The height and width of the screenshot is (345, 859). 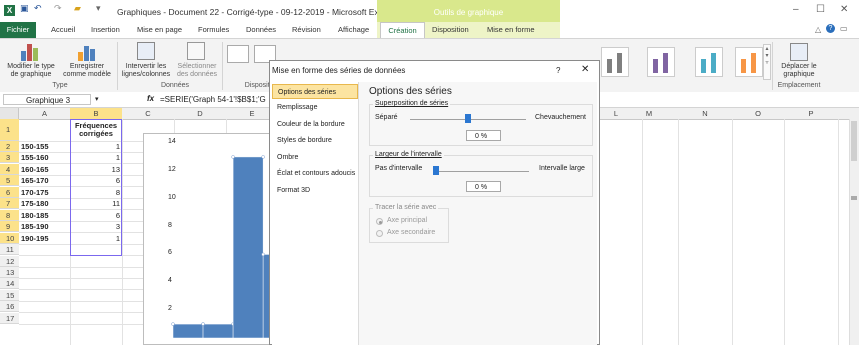 What do you see at coordinates (31, 71) in the screenshot?
I see `change-chart-type-button: Modifier le type de graphique` at bounding box center [31, 71].